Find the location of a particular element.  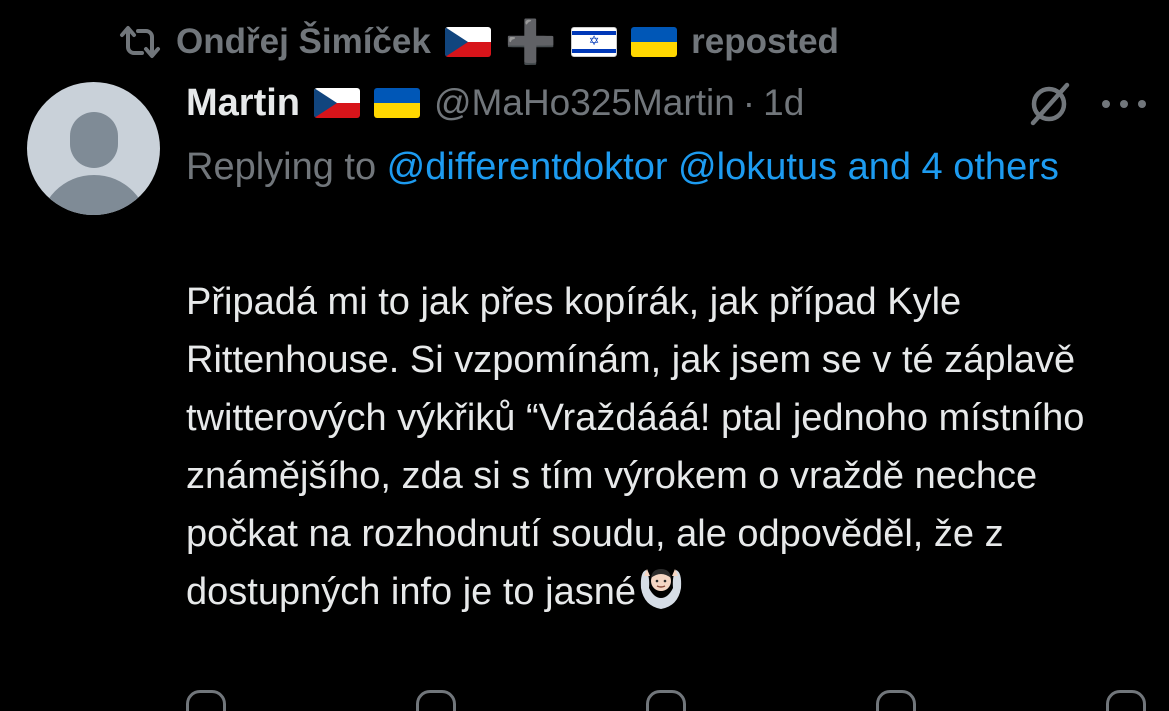

shrug-emoji is located at coordinates (661, 589).